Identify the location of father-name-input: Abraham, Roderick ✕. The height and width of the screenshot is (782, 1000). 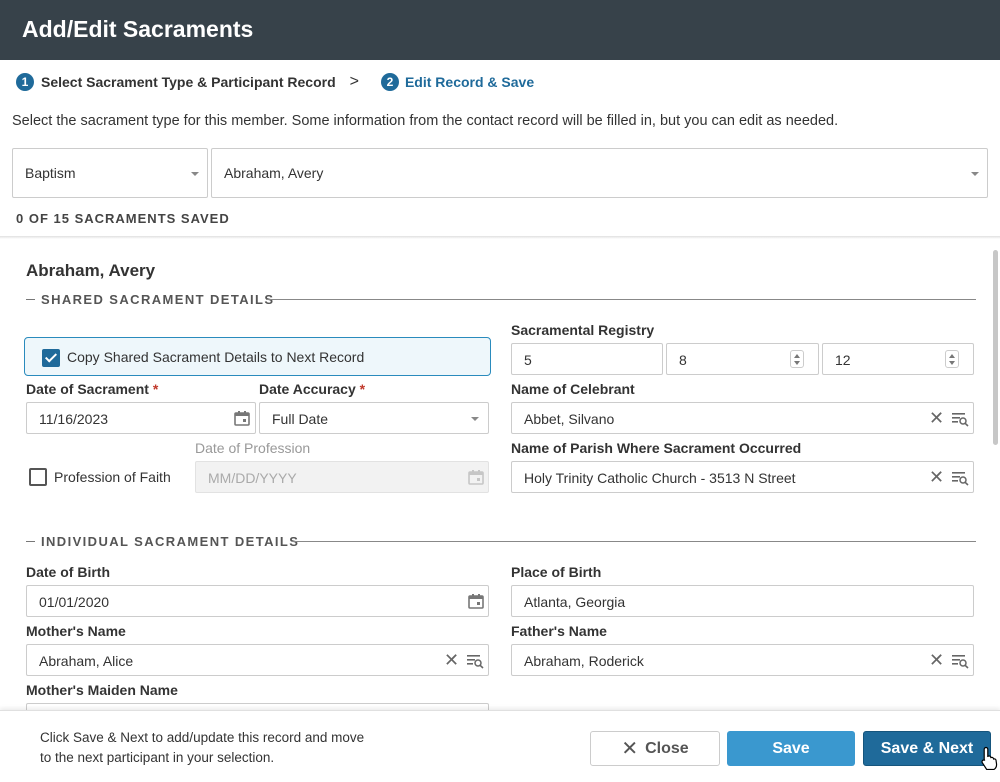
(742, 660).